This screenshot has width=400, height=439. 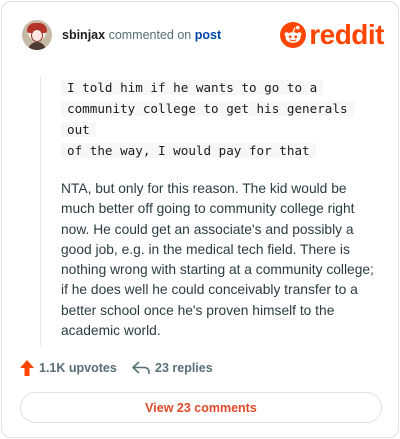 I want to click on comment-actions: 1.1K upvotes 23 replies, so click(x=201, y=368).